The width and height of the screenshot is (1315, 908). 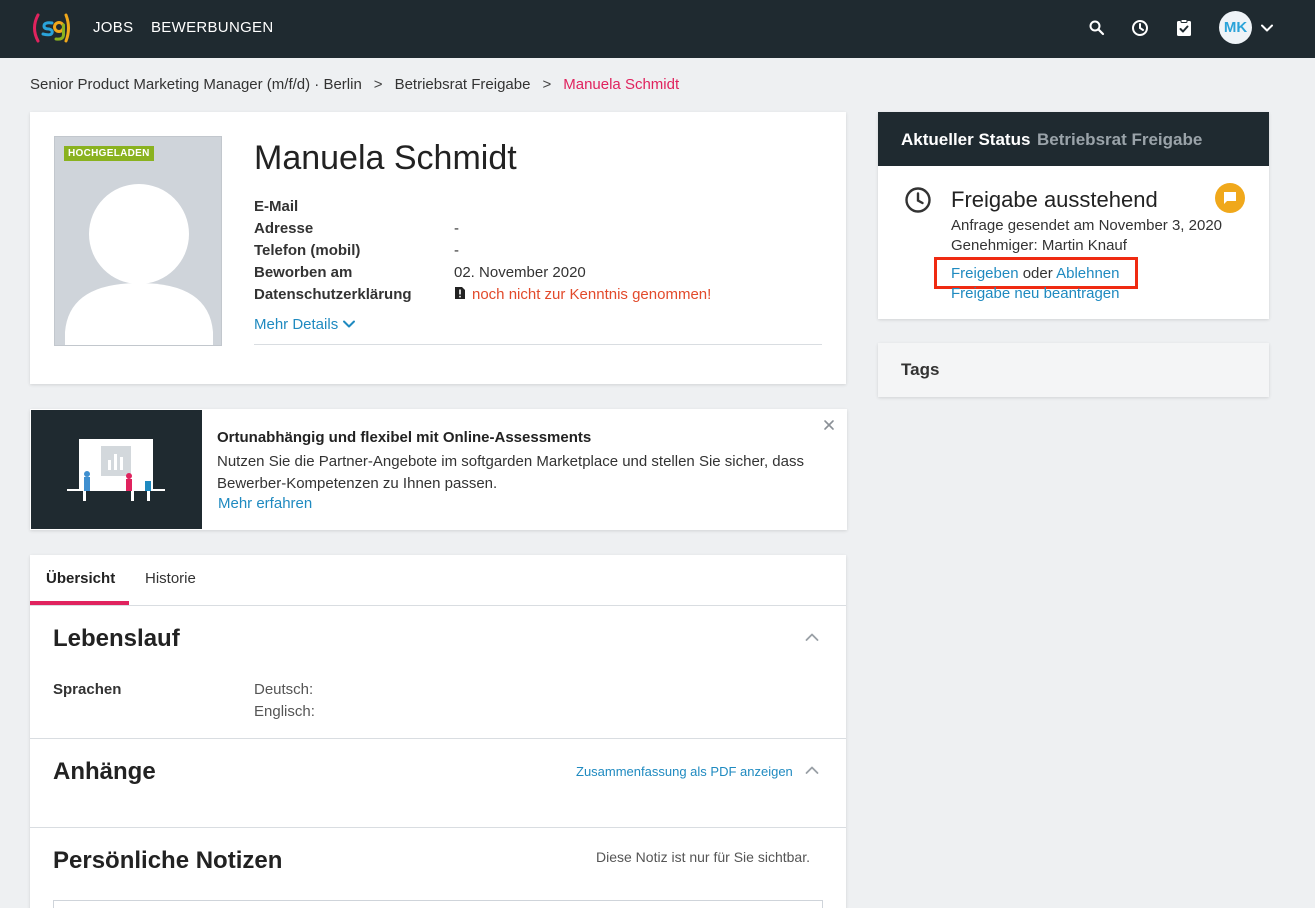 What do you see at coordinates (920, 369) in the screenshot?
I see `tags-title: Tags` at bounding box center [920, 369].